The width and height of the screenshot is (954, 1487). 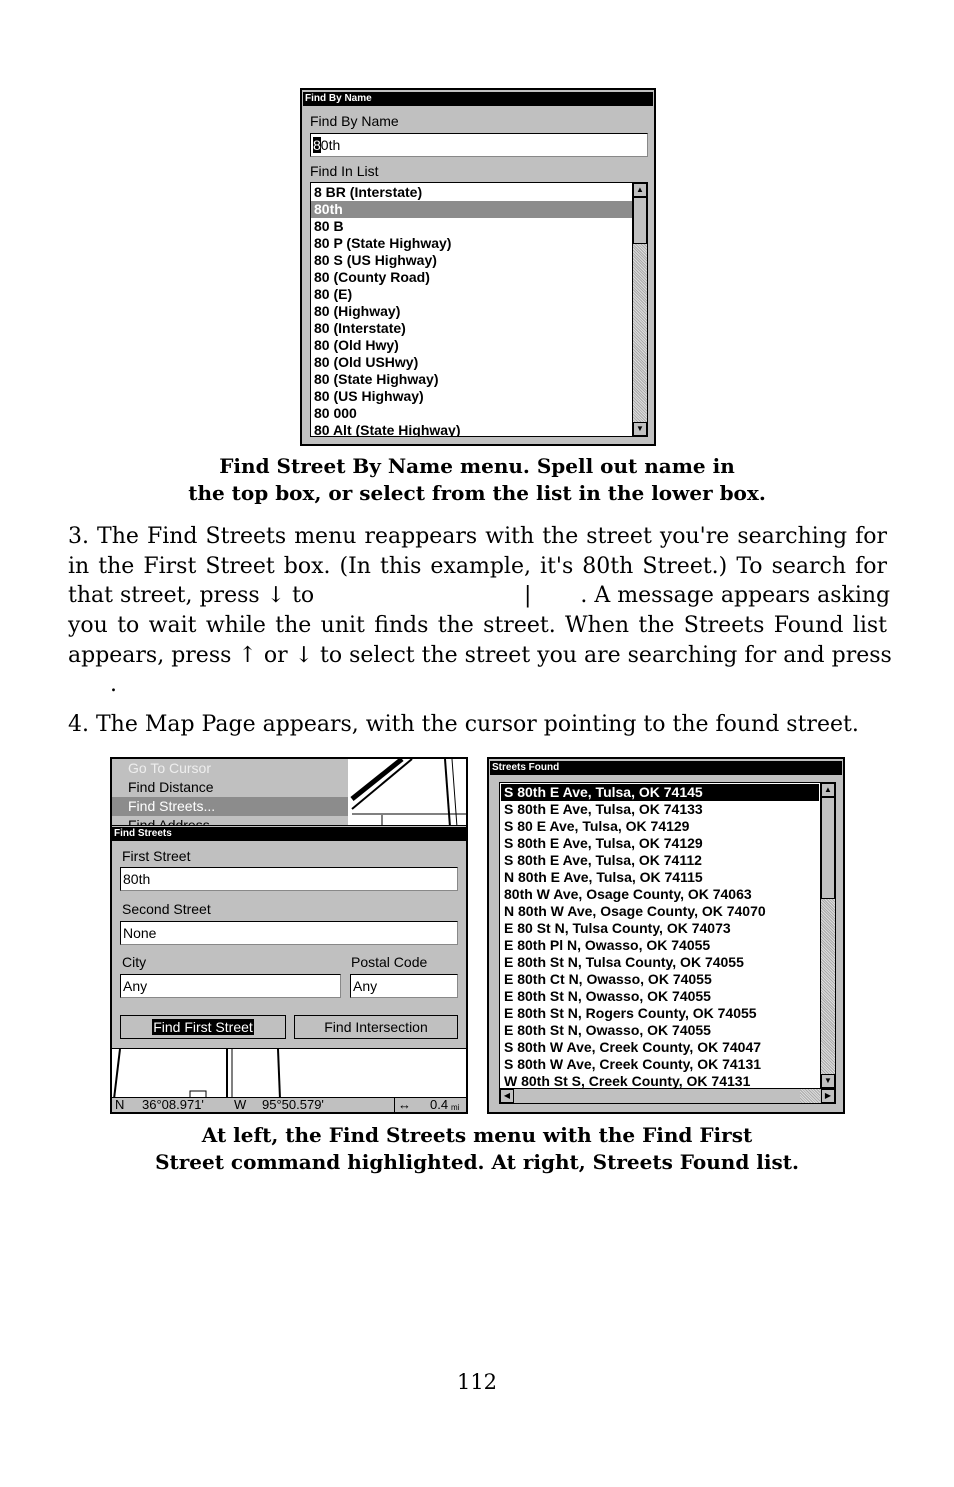 I want to click on list-item: N 80th E Ave, Tulsa, OK 74115, so click(x=660, y=877).